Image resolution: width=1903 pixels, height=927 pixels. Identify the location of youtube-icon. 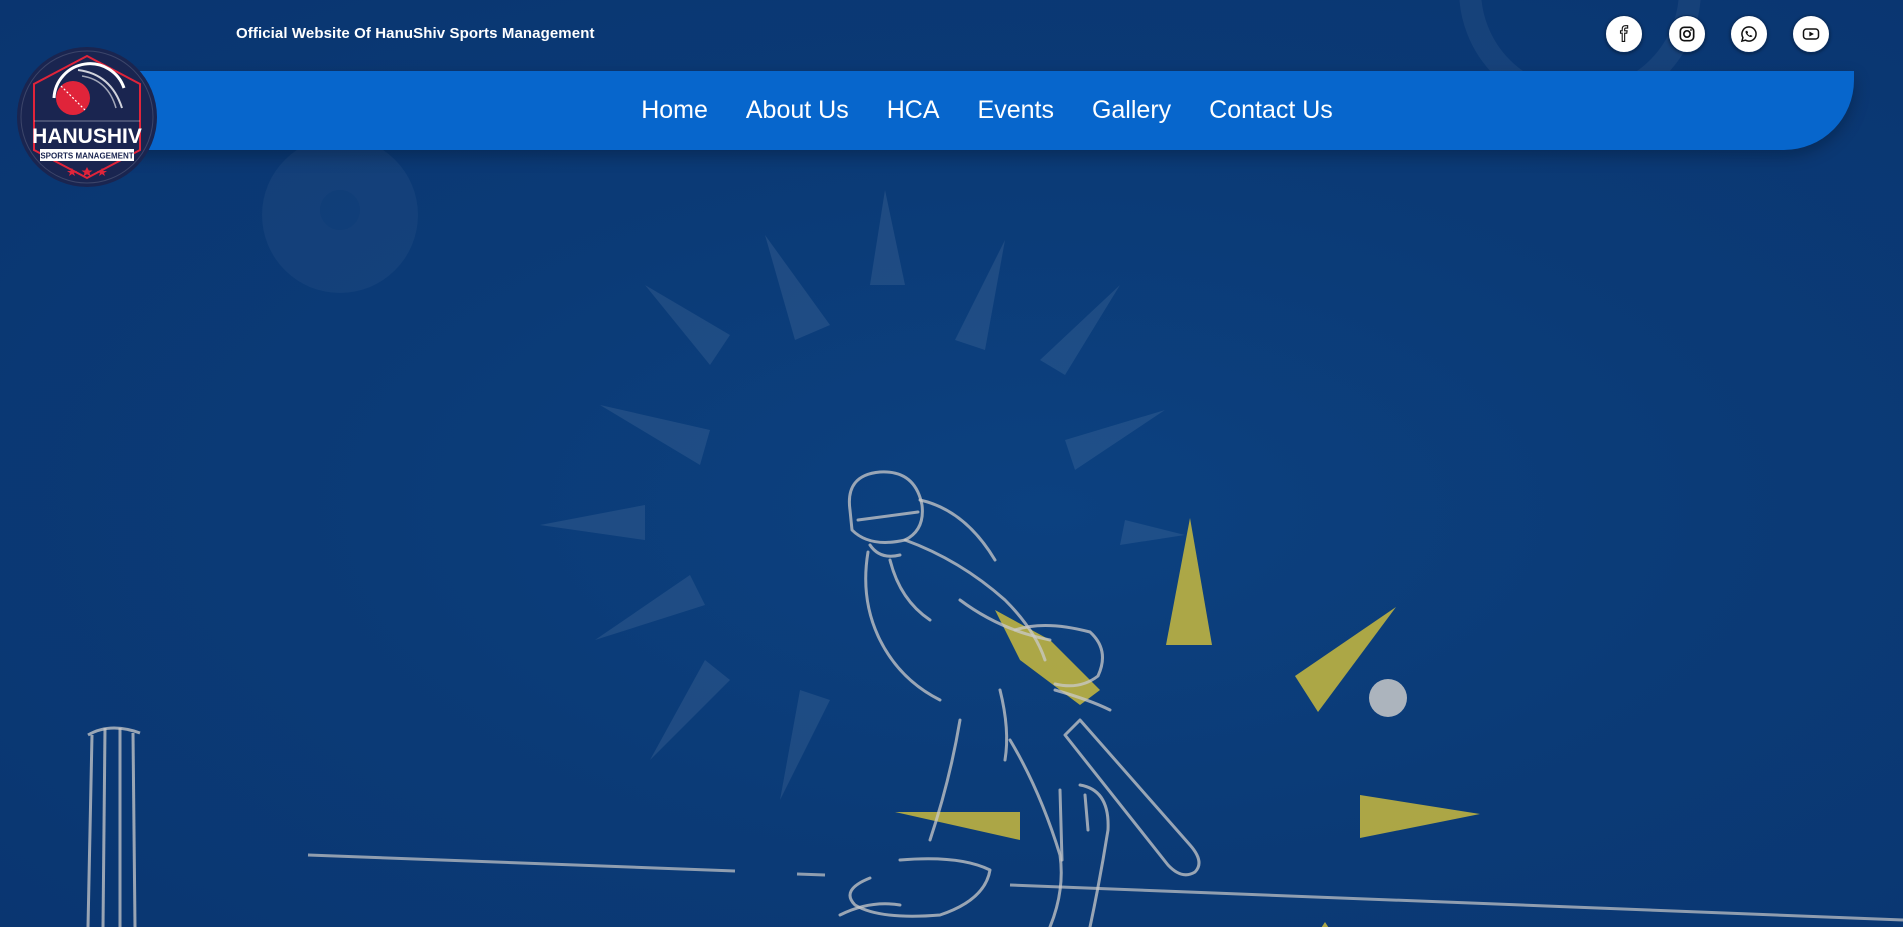
(1811, 34).